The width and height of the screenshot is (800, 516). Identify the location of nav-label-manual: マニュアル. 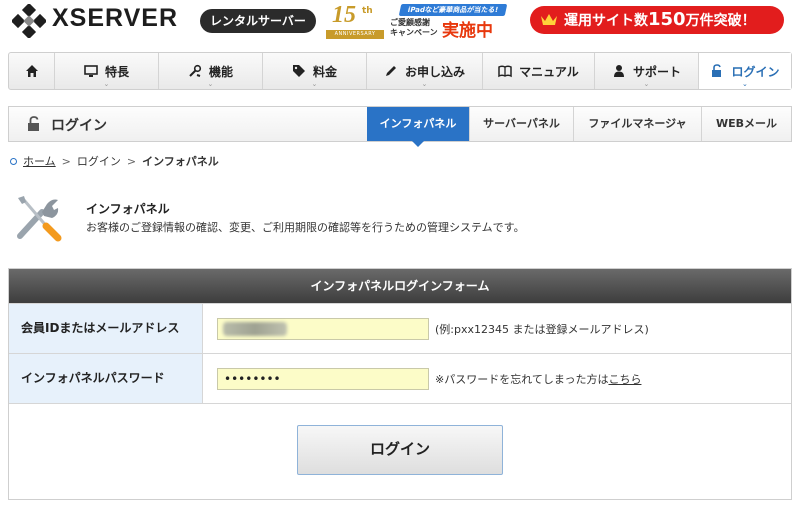
(549, 71).